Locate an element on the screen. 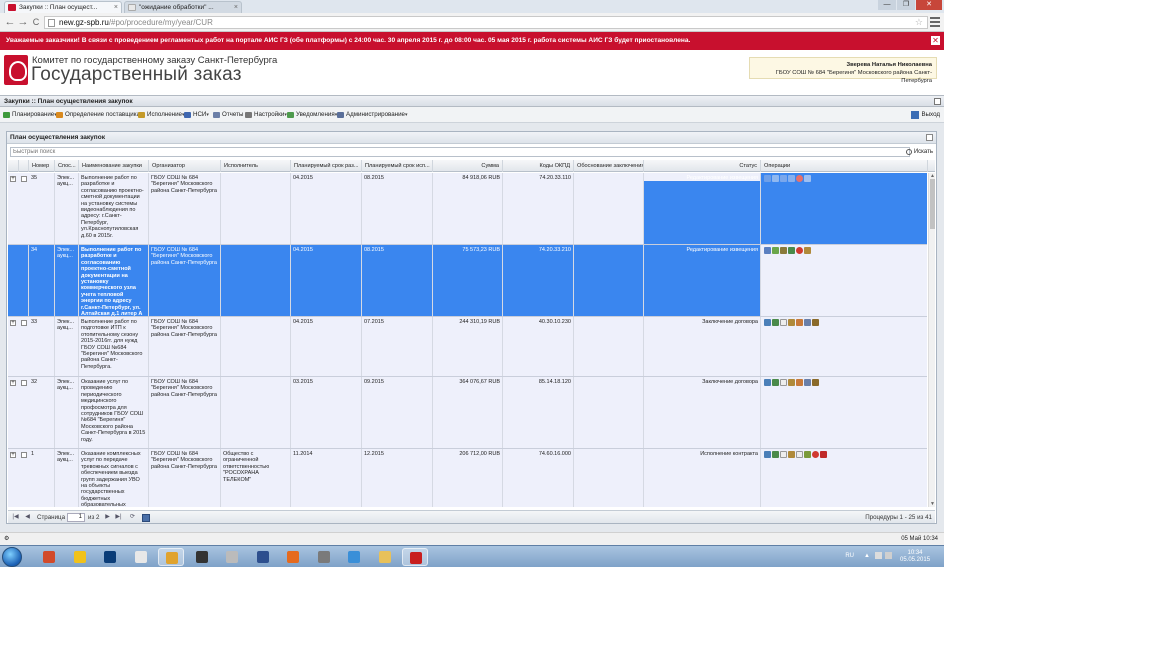 The width and height of the screenshot is (1152, 648). contract-icon is located at coordinates (799, 322).